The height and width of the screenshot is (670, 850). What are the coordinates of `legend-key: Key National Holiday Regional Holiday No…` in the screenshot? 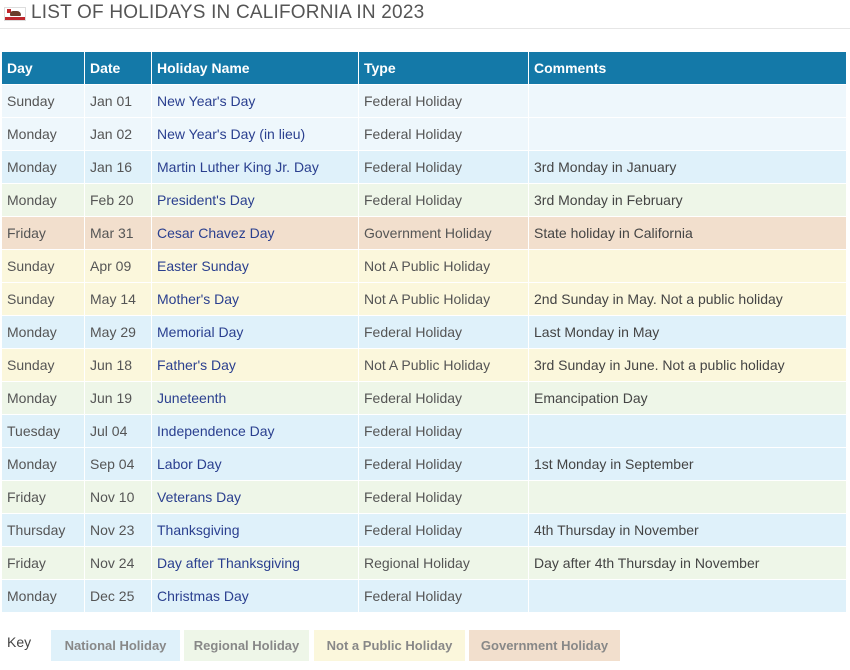 It's located at (427, 645).